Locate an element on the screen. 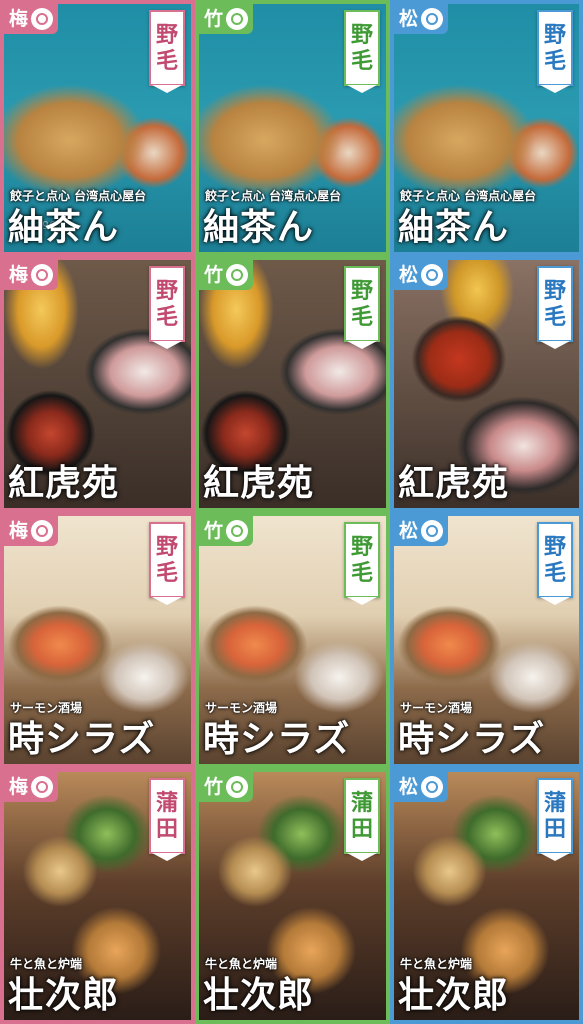 The width and height of the screenshot is (583, 1024). tile-matsu-kokoen: 松 野毛 紅虎苑 is located at coordinates (486, 384).